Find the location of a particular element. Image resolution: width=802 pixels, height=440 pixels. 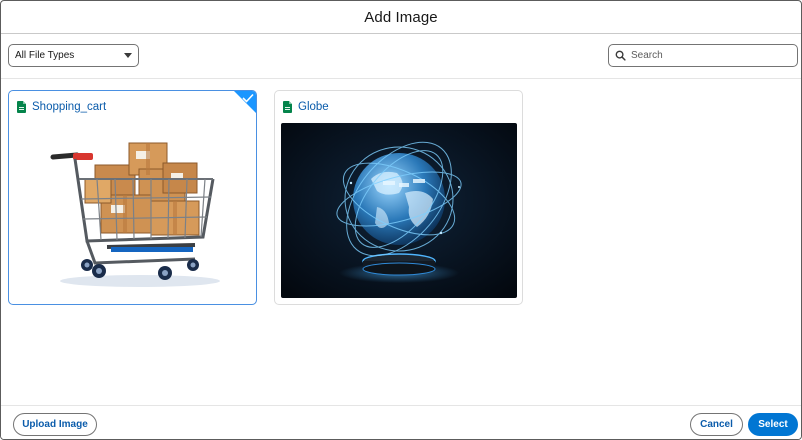

file-name: Globe is located at coordinates (313, 107).